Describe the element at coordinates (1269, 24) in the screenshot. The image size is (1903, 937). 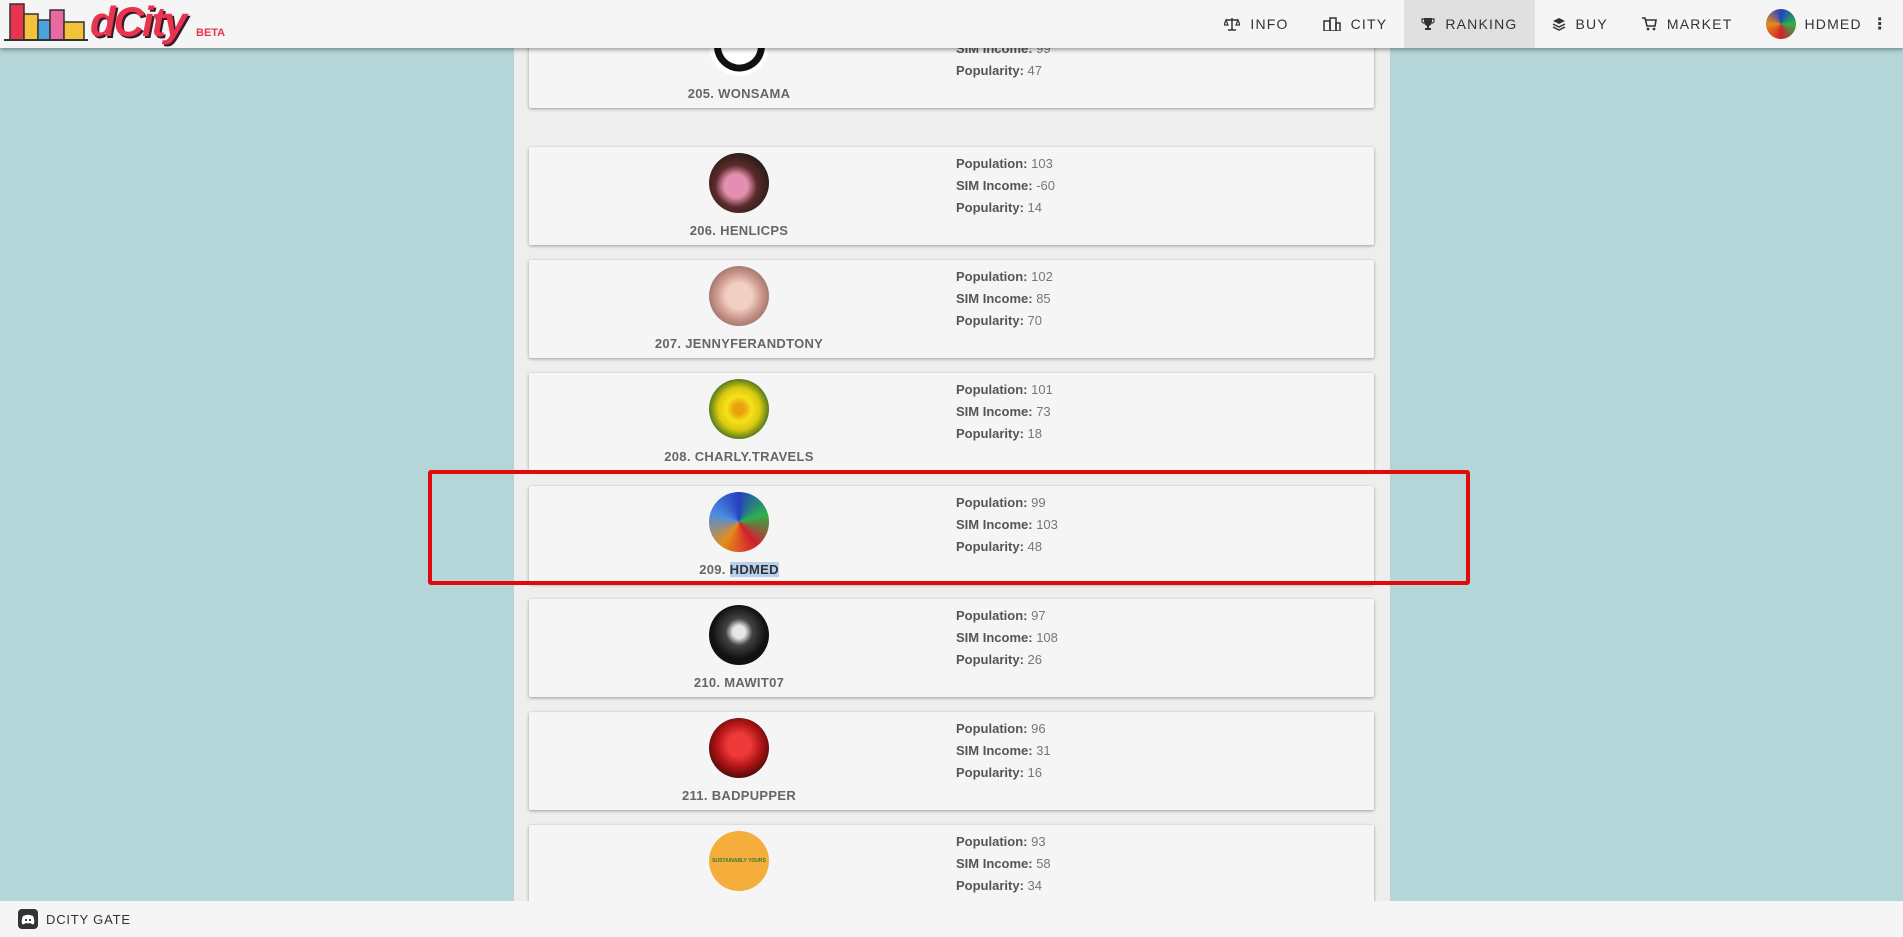
I see `nav-info-label: INFO` at that location.